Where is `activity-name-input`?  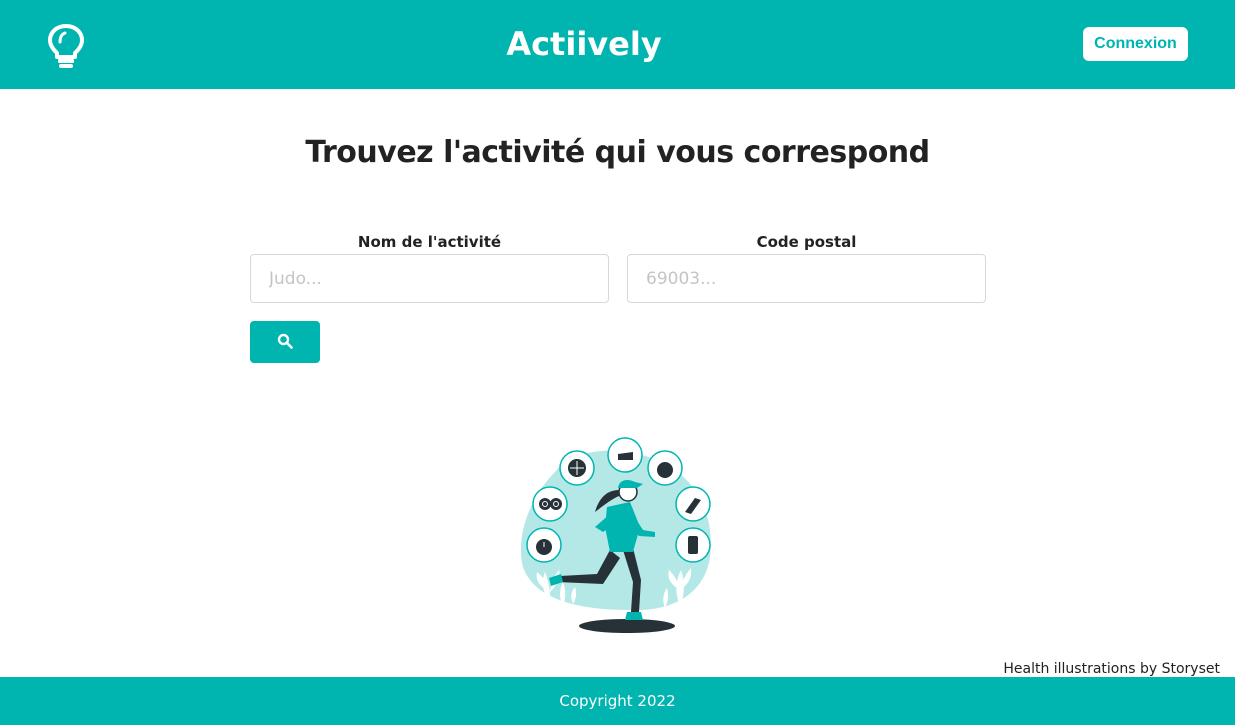 activity-name-input is located at coordinates (429, 278).